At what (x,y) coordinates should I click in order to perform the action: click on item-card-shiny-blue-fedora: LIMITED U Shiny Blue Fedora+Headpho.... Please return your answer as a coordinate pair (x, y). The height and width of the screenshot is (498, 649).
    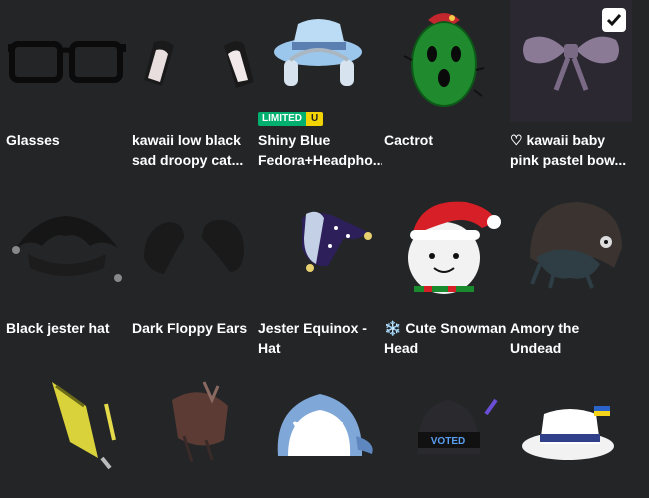
    Looking at the image, I should click on (320, 85).